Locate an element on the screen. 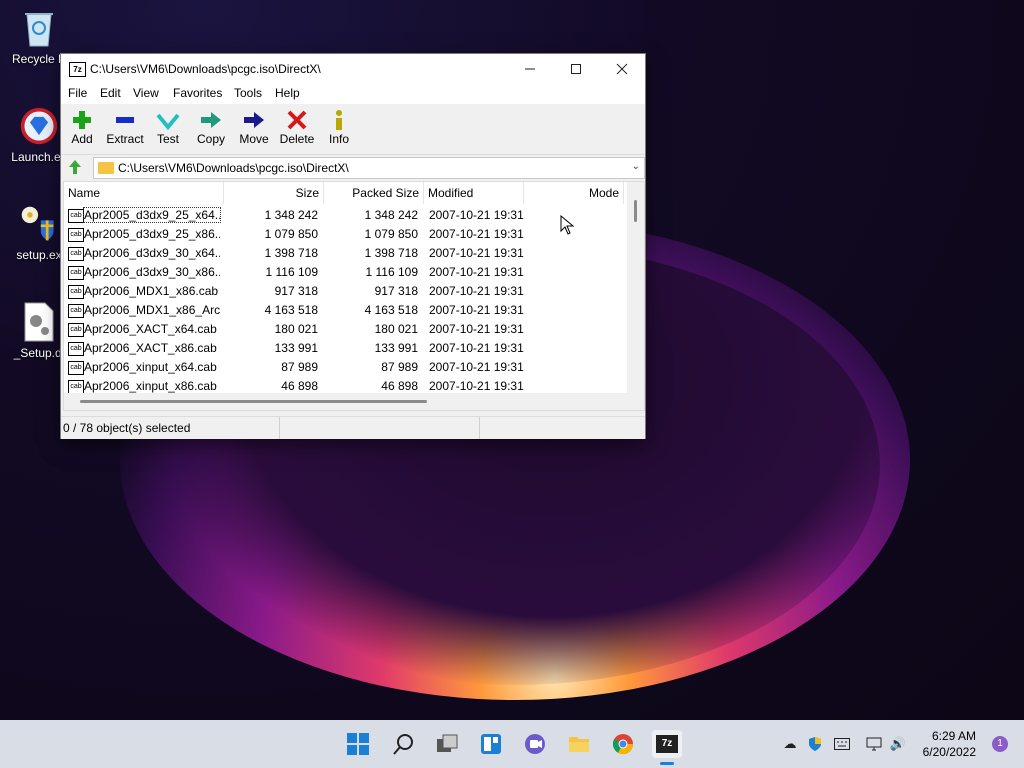 The width and height of the screenshot is (1024, 768). horizontal-scroll-thumb is located at coordinates (253, 401).